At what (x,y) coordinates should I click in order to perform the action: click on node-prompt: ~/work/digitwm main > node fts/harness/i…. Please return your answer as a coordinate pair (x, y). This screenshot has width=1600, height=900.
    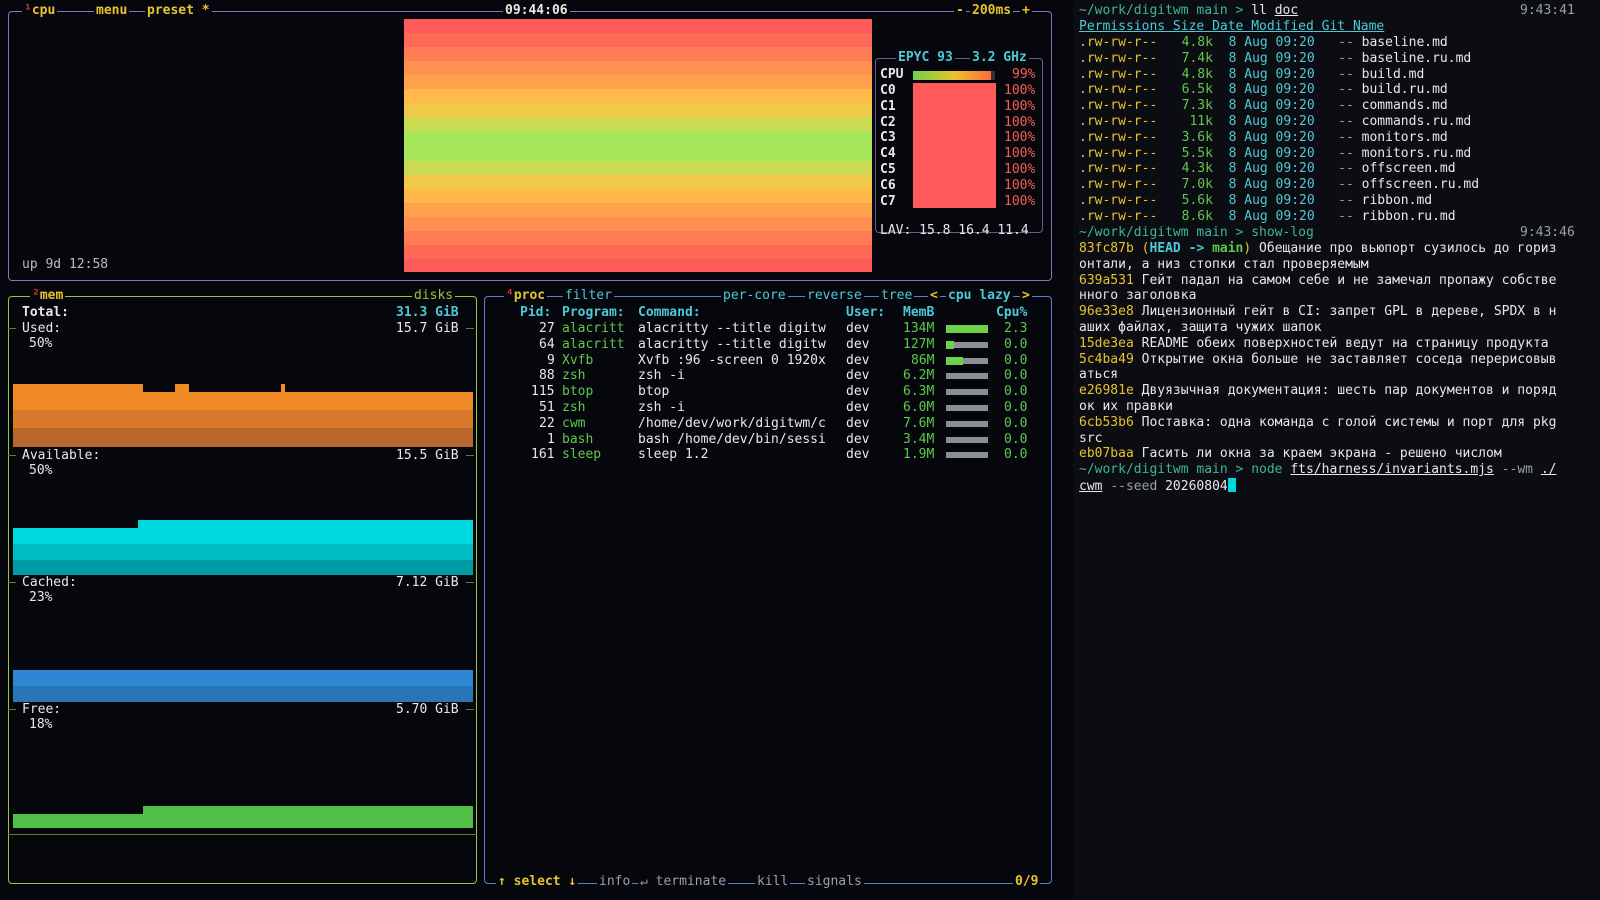
    Looking at the image, I should click on (1317, 470).